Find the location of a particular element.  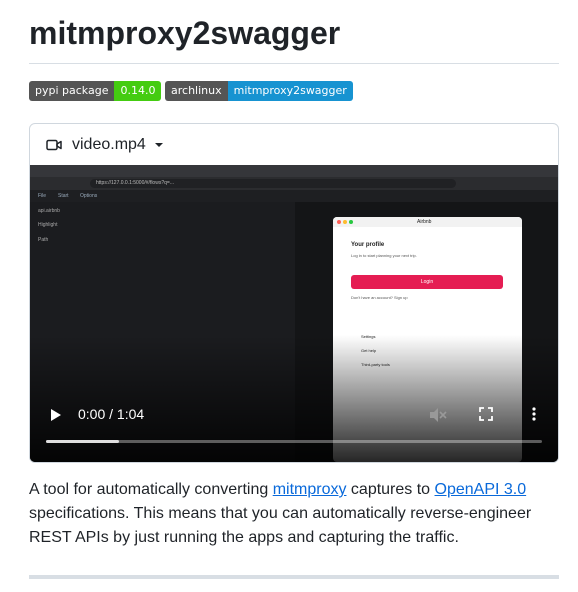

description-text-2: captures to is located at coordinates (390, 489).